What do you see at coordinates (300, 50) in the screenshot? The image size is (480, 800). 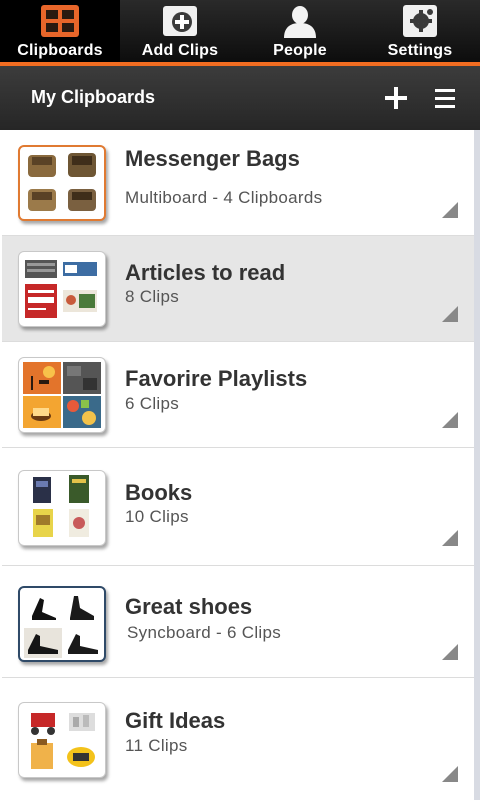 I see `tab-people-label: People` at bounding box center [300, 50].